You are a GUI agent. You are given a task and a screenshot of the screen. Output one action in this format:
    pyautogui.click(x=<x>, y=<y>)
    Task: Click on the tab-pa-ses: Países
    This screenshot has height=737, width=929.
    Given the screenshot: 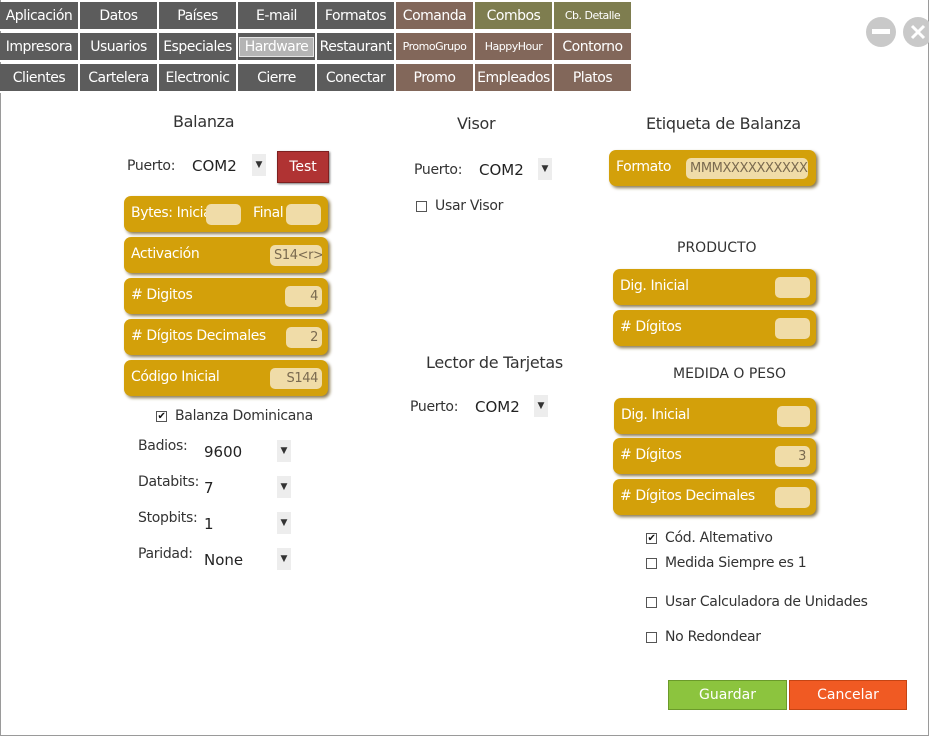 What is the action you would take?
    pyautogui.click(x=198, y=16)
    